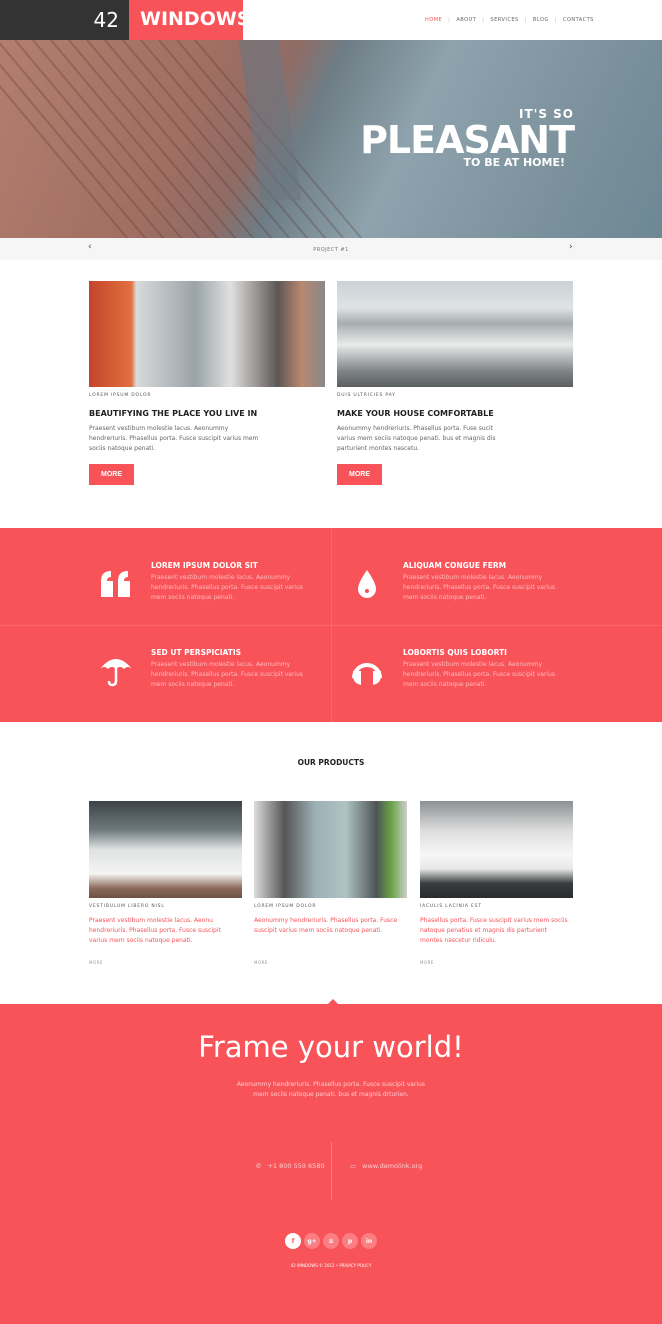  What do you see at coordinates (367, 670) in the screenshot?
I see `headphones-icon` at bounding box center [367, 670].